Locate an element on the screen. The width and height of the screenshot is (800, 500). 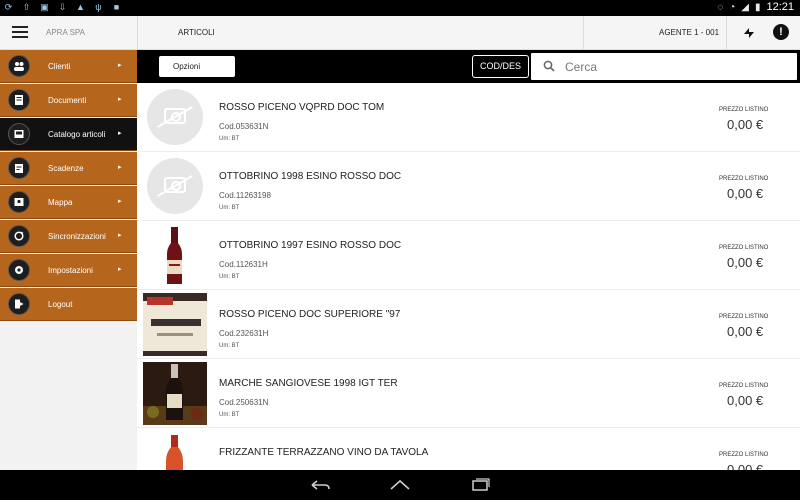
sync-status-icon: ◌ is located at coordinates (720, 7).